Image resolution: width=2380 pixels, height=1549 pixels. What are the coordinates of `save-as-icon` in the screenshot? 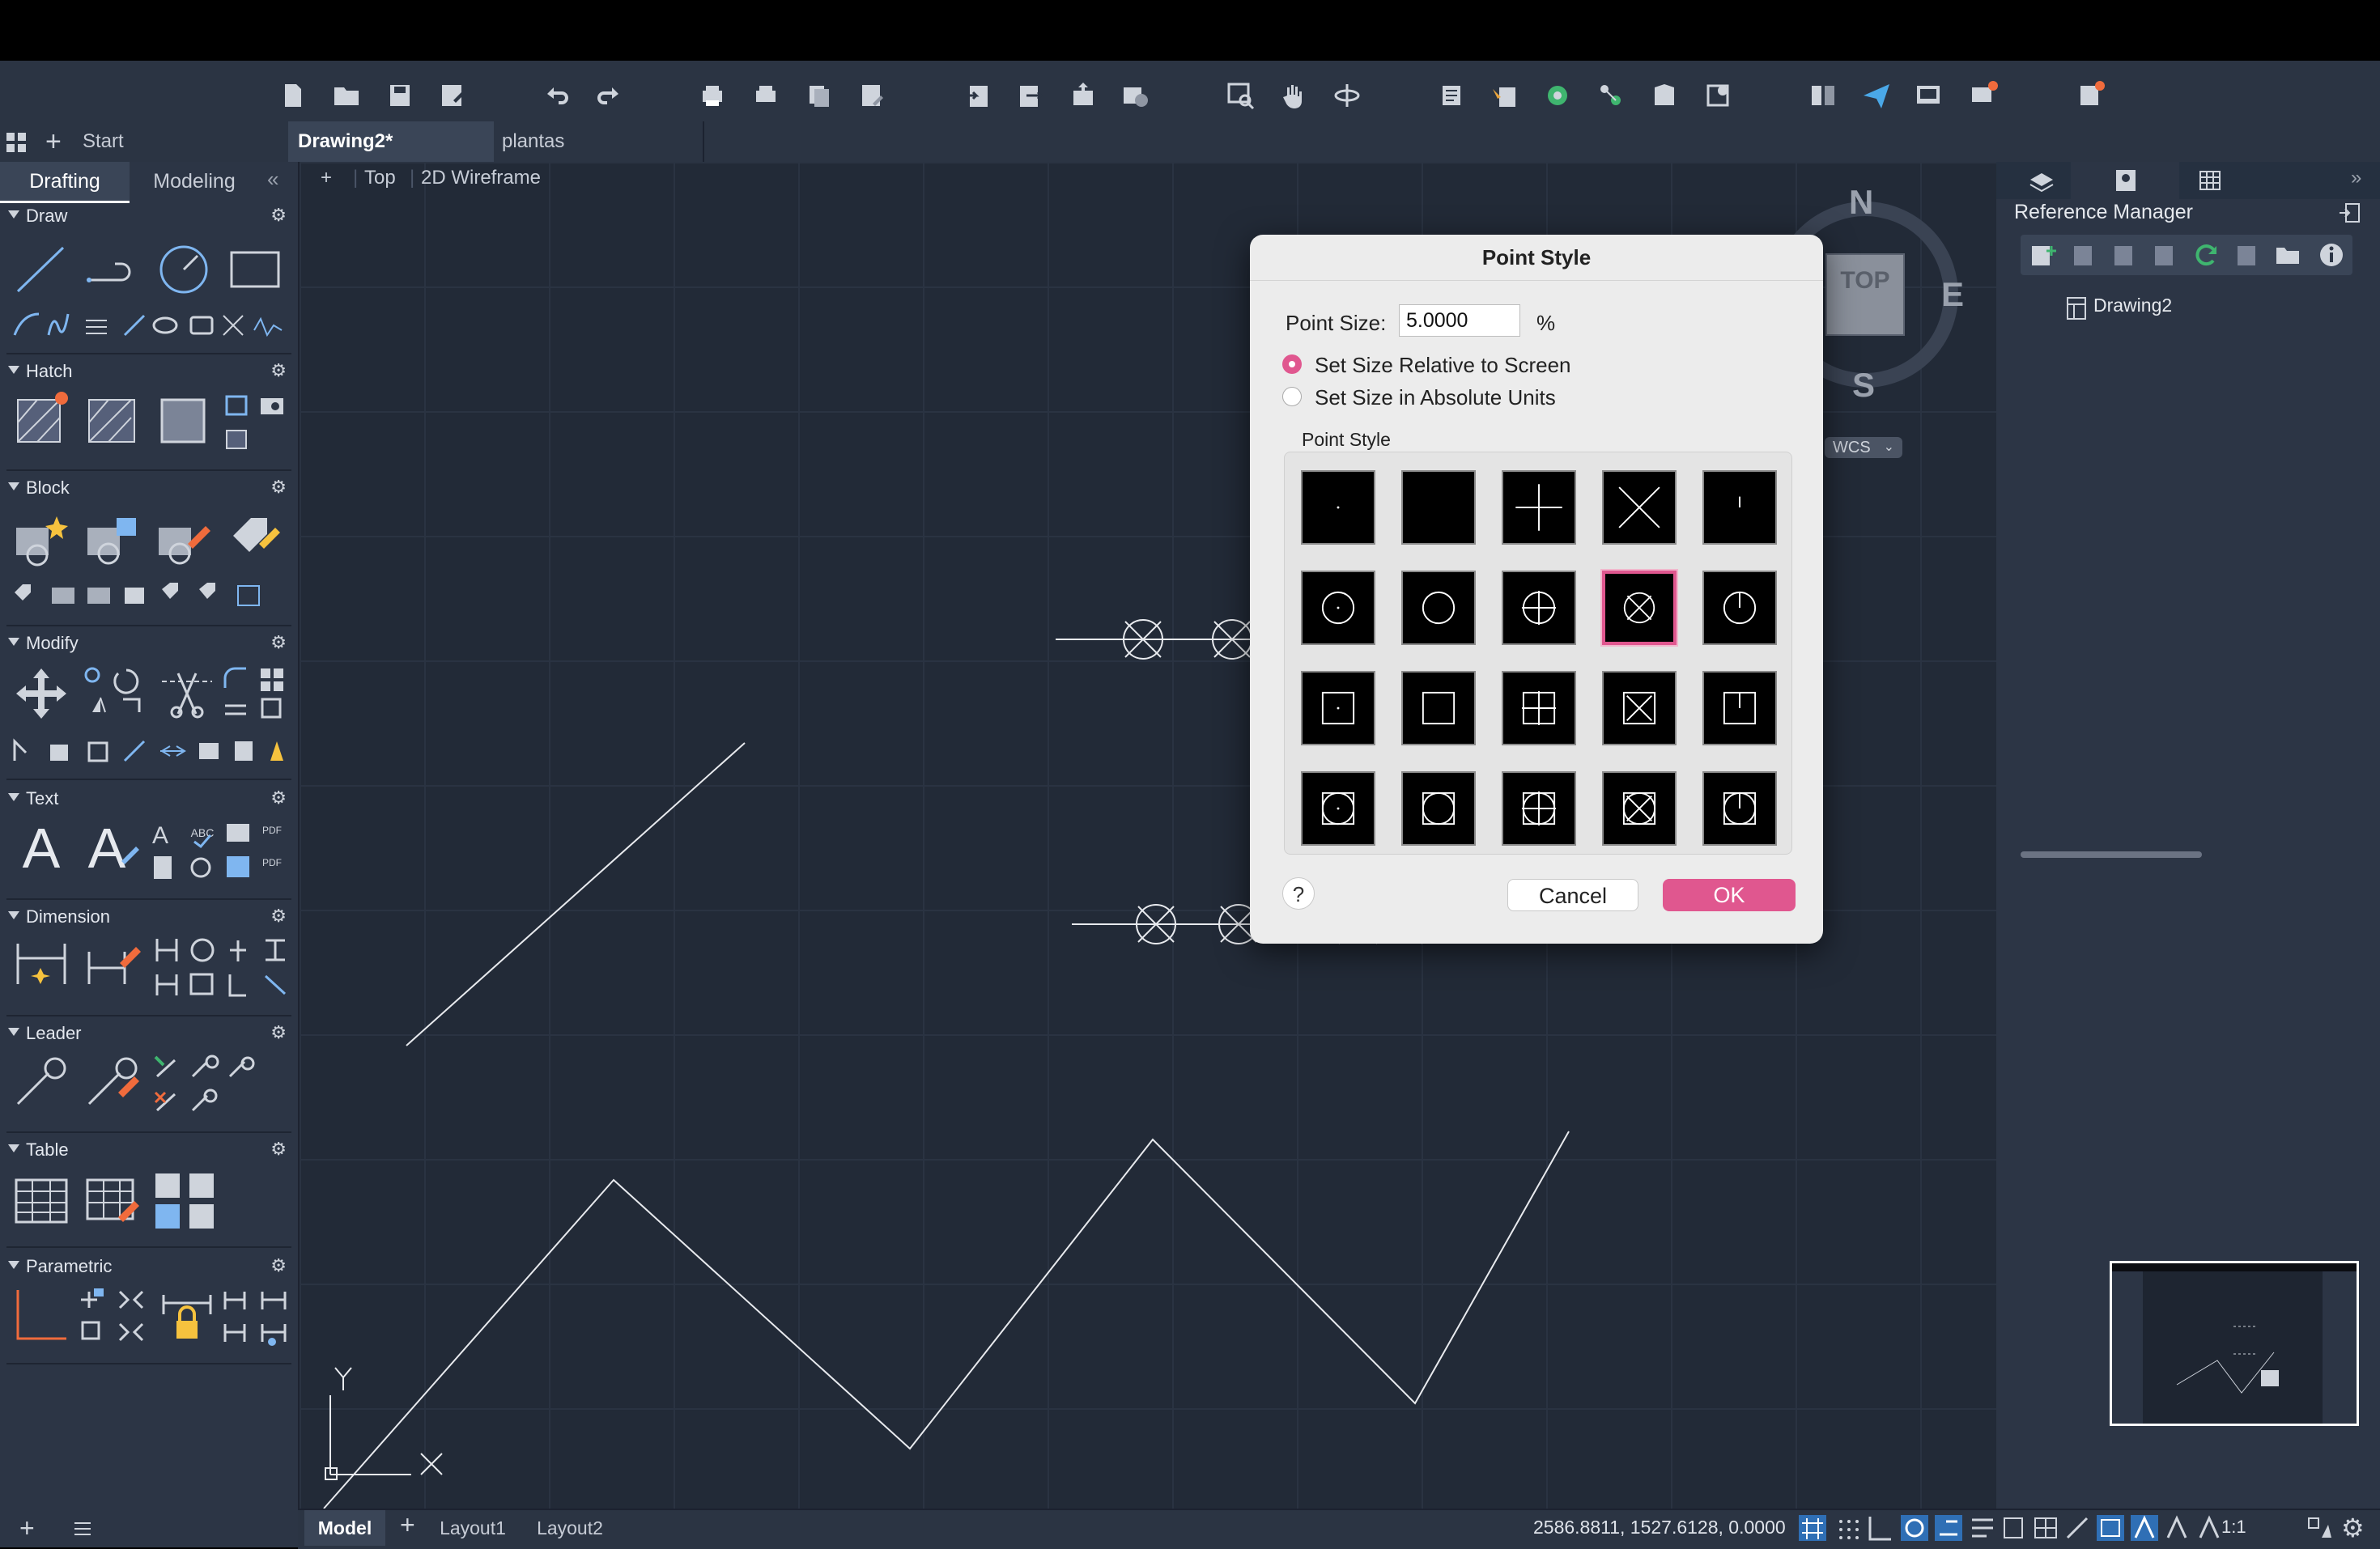 It's located at (452, 95).